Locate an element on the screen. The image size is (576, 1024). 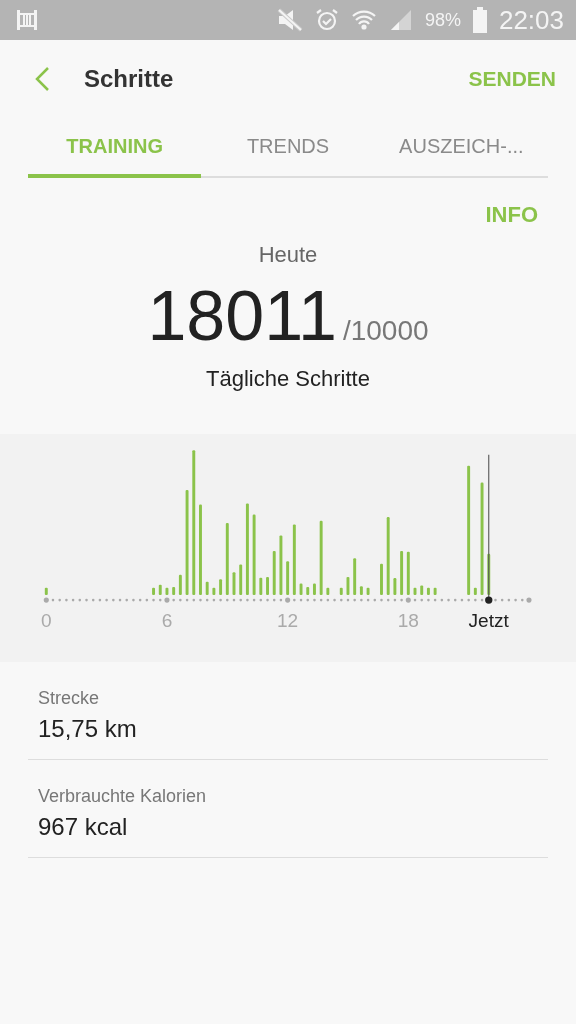
step-goal: /10000 is located at coordinates (385, 331).